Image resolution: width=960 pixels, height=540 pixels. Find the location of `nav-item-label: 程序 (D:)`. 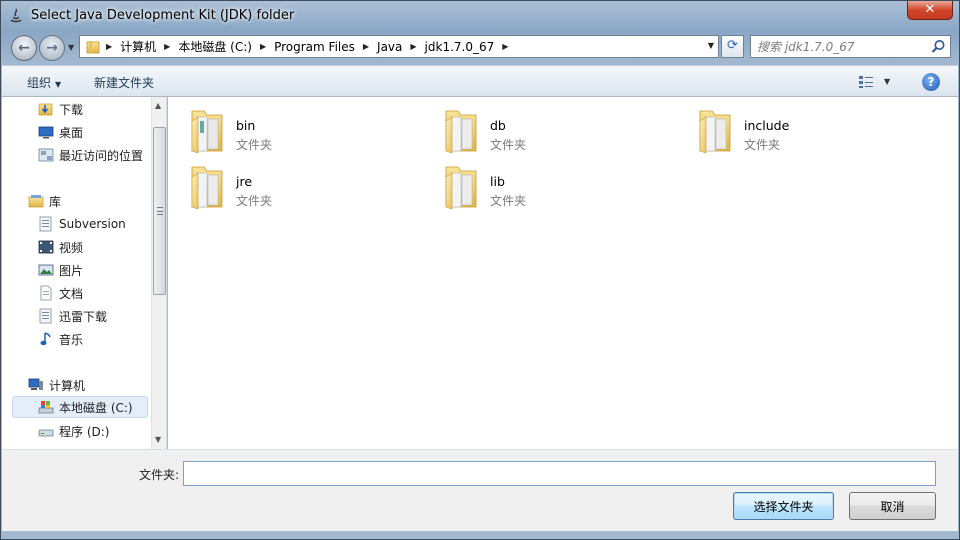

nav-item-label: 程序 (D:) is located at coordinates (84, 431).